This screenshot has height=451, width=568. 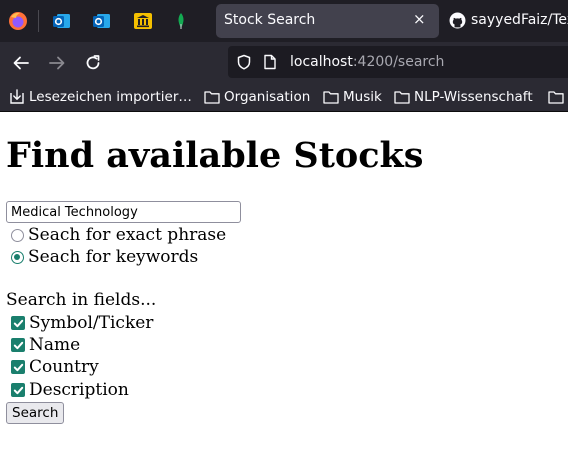 What do you see at coordinates (519, 20) in the screenshot?
I see `tab-github: sayyedFaiz/Tex` at bounding box center [519, 20].